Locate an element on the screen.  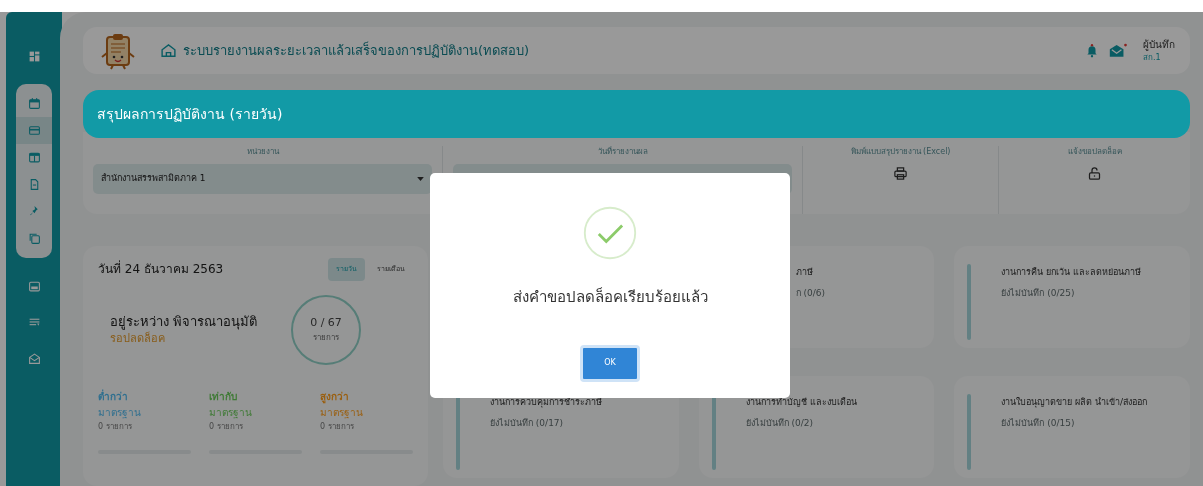
printer-icon is located at coordinates (900, 173).